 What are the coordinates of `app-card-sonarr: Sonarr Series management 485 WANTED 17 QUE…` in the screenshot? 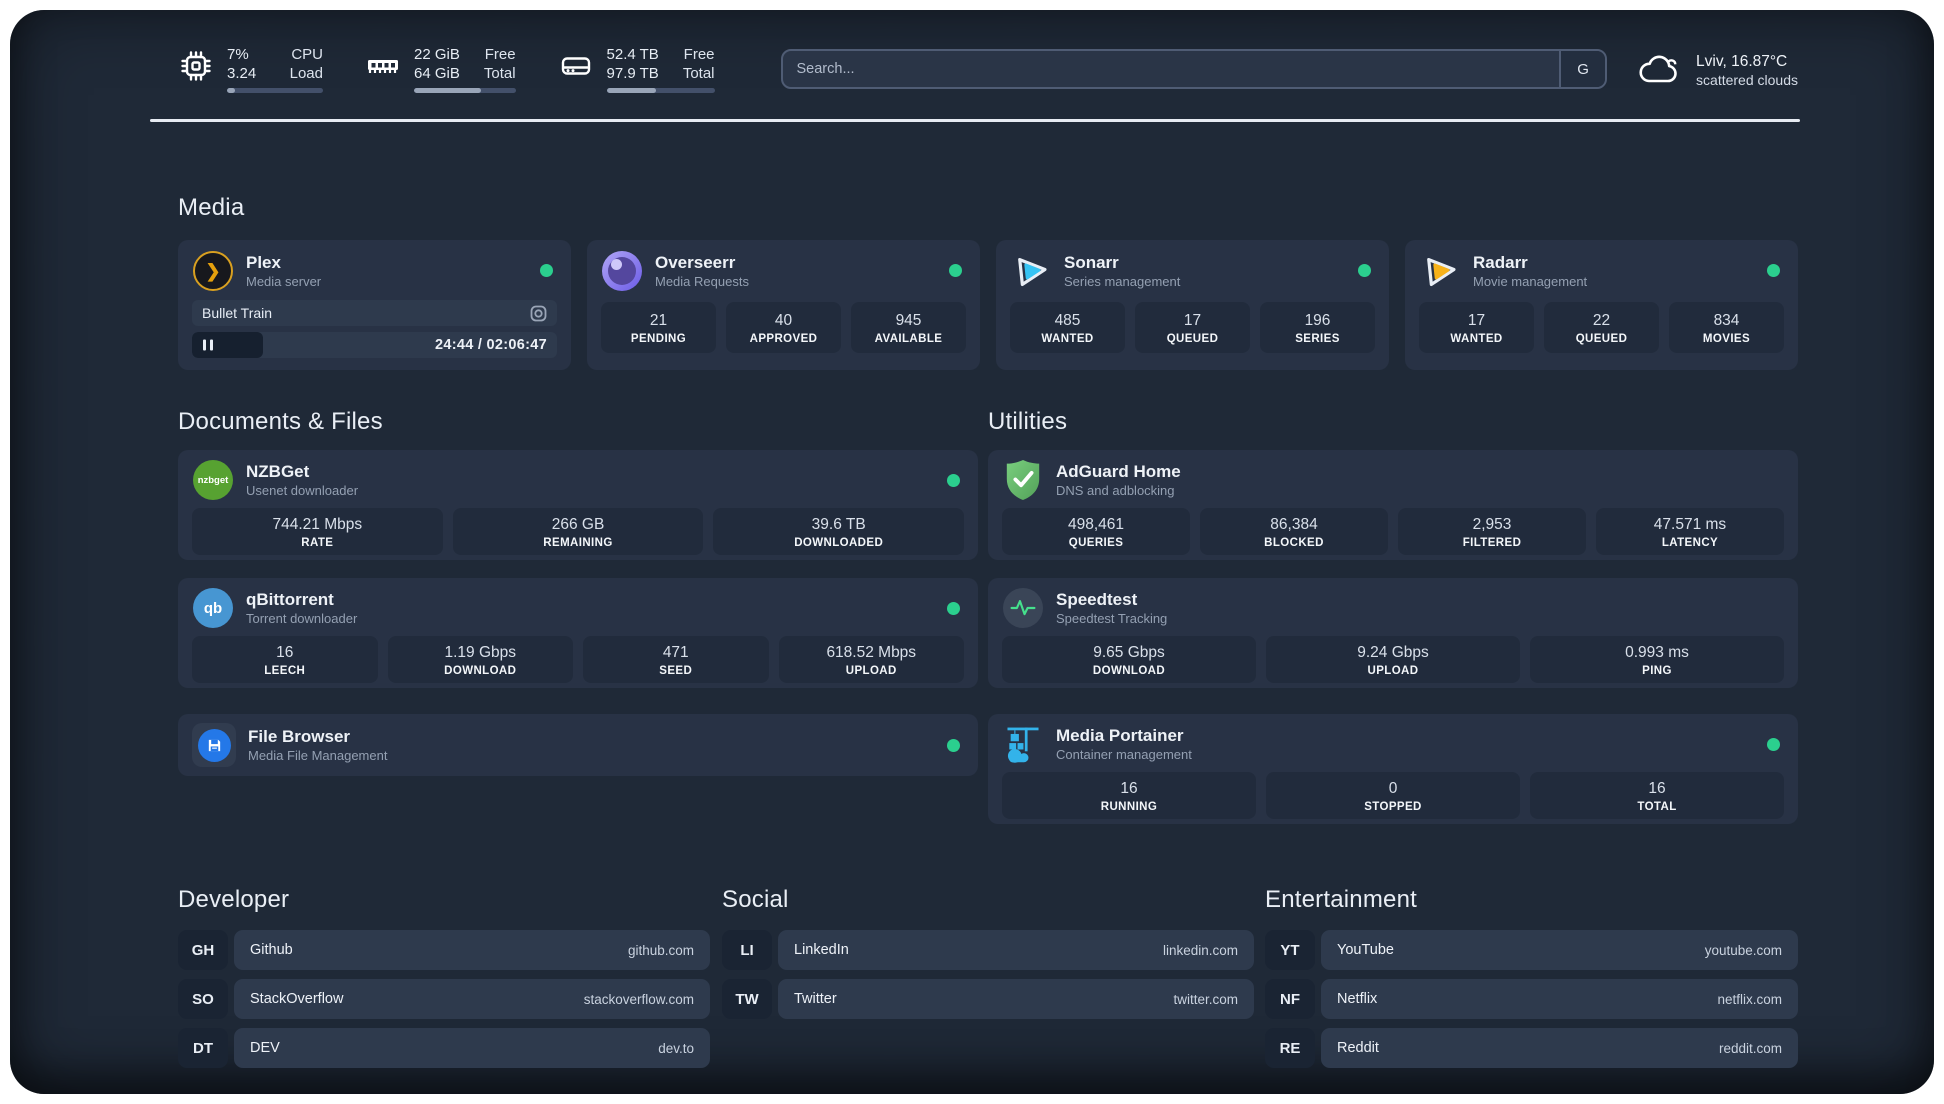 It's located at (1192, 305).